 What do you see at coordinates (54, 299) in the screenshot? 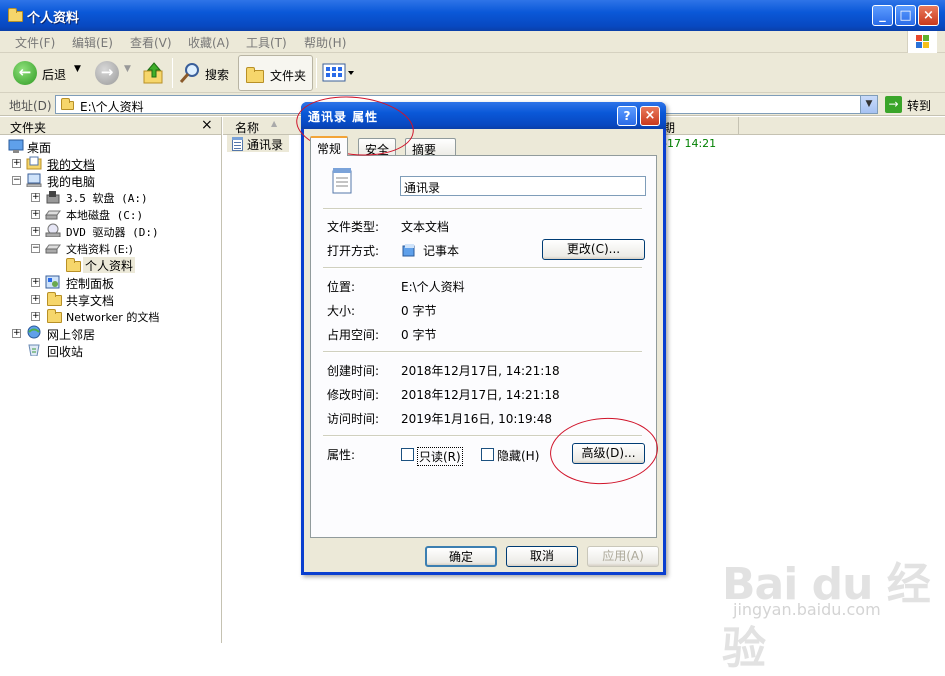
I see `folder-icon` at bounding box center [54, 299].